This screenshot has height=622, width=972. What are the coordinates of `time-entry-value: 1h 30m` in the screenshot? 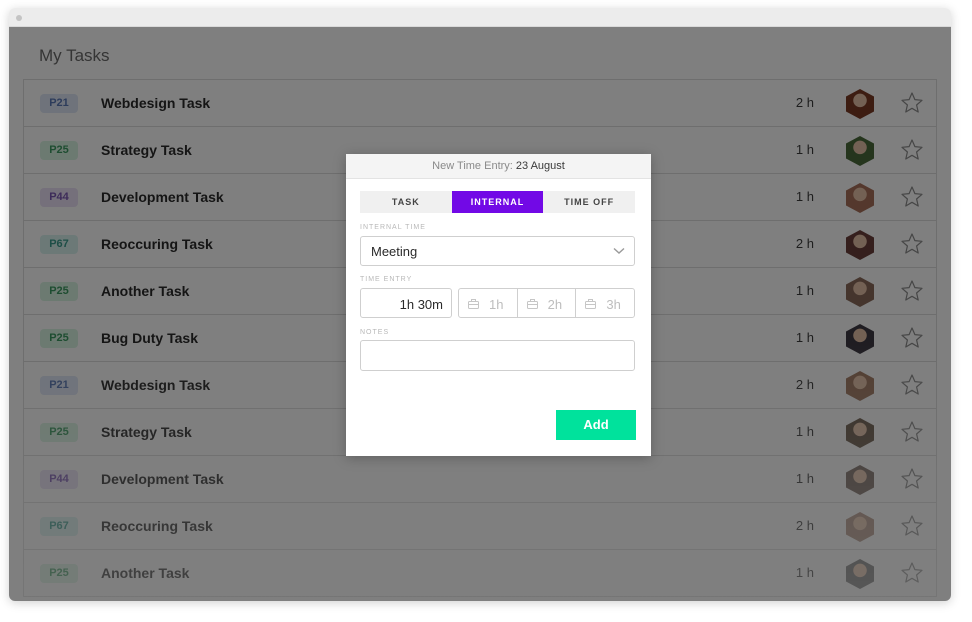 It's located at (421, 304).